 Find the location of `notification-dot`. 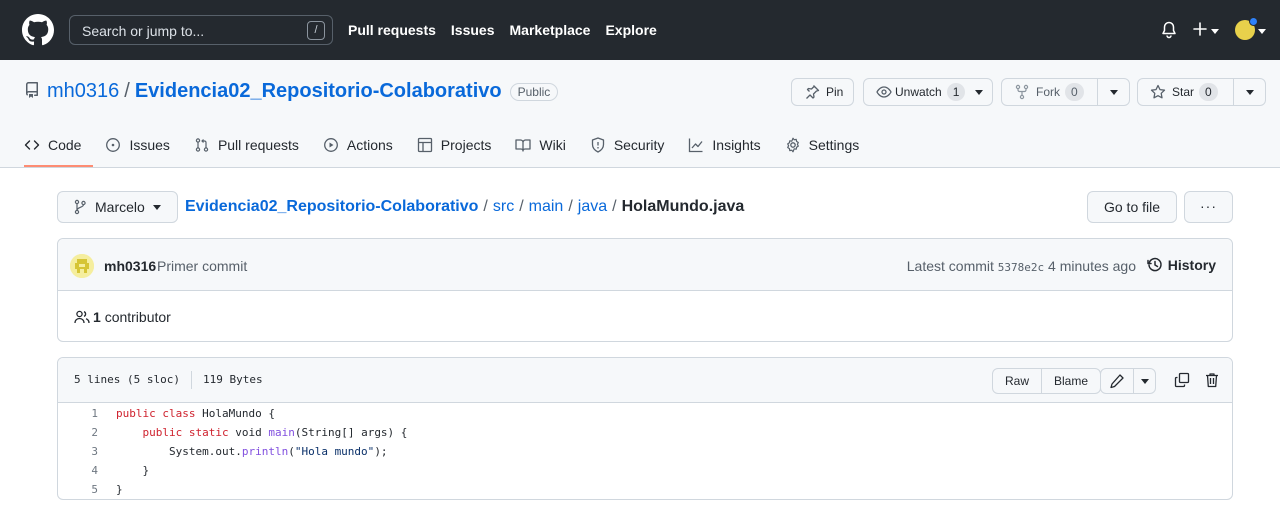

notification-dot is located at coordinates (1253, 21).